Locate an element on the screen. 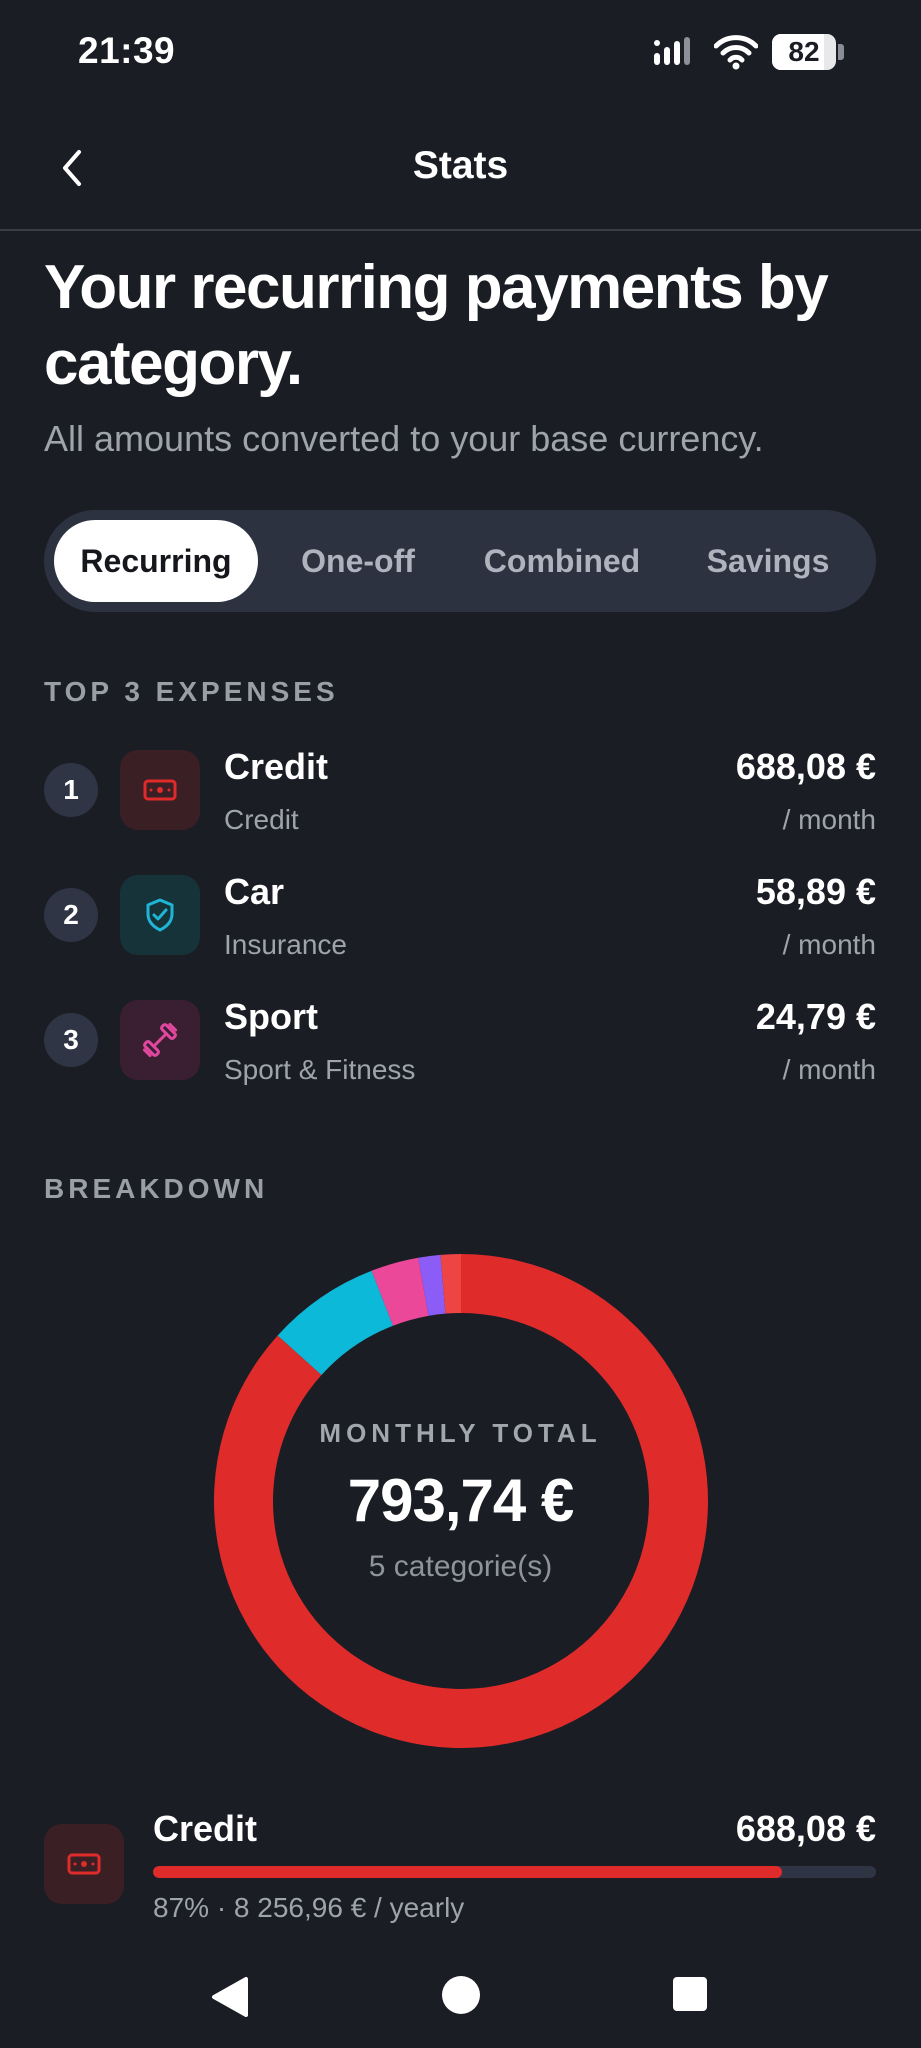 This screenshot has width=921, height=2048. expense-name: Car is located at coordinates (254, 891).